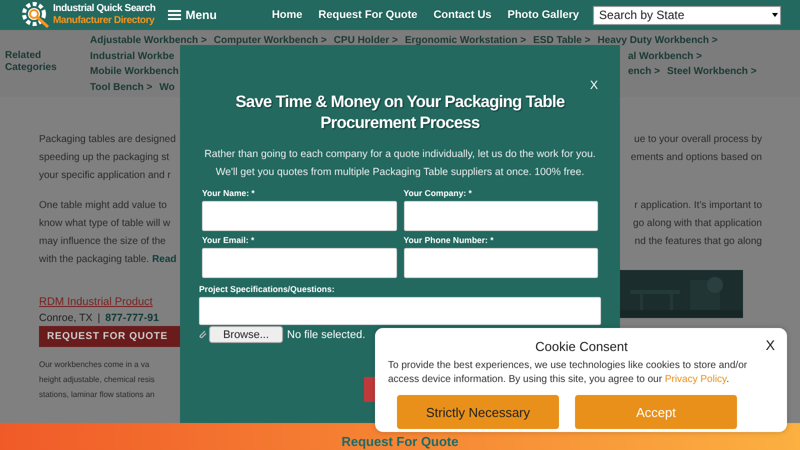 Image resolution: width=800 pixels, height=450 pixels. What do you see at coordinates (65, 318) in the screenshot?
I see `company-location: Conroe, TX` at bounding box center [65, 318].